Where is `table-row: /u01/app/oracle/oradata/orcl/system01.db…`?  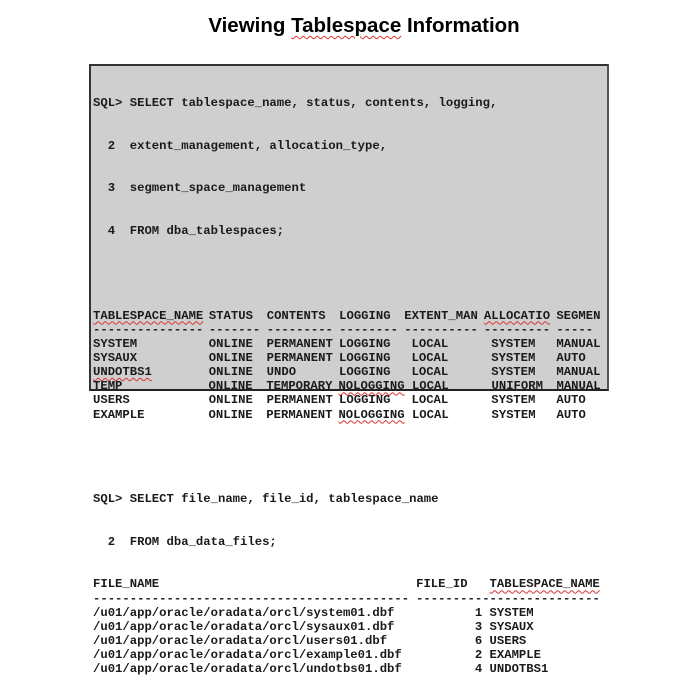
table-row: /u01/app/oracle/oradata/orcl/system01.db… is located at coordinates (350, 613).